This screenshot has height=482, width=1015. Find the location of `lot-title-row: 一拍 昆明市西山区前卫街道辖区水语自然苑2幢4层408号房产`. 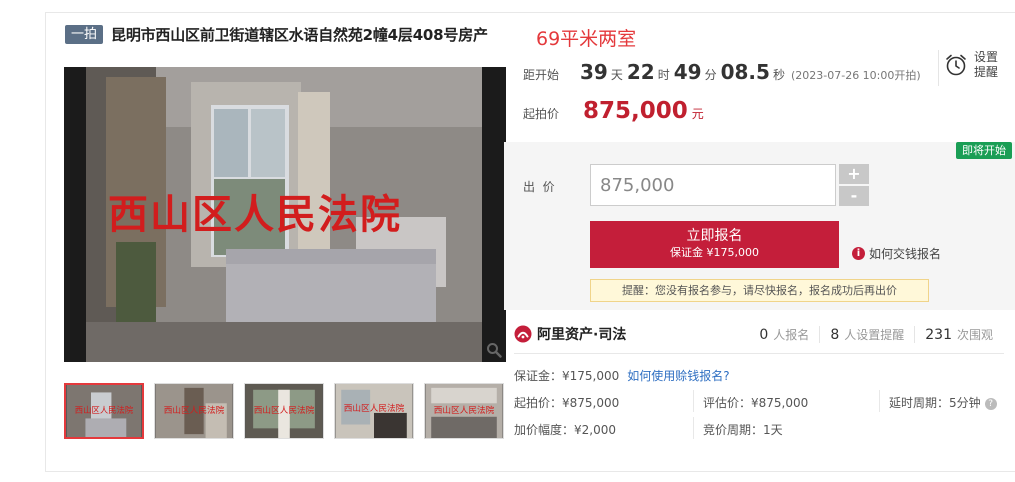

lot-title-row: 一拍 昆明市西山区前卫街道辖区水语自然苑2幢4层408号房产 is located at coordinates (276, 34).